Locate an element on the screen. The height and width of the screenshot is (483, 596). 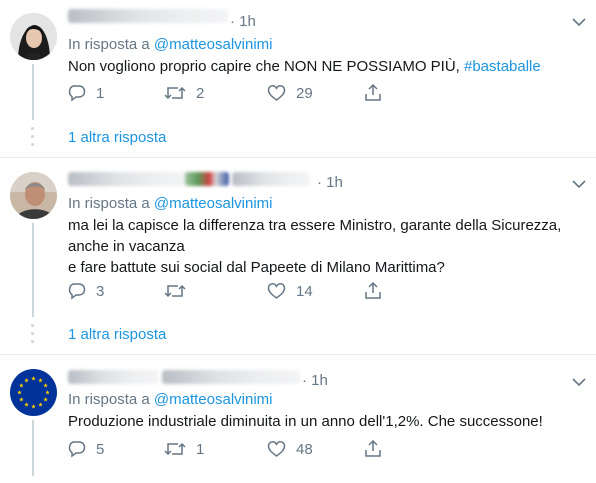
reply-button: 5 is located at coordinates (86, 449).